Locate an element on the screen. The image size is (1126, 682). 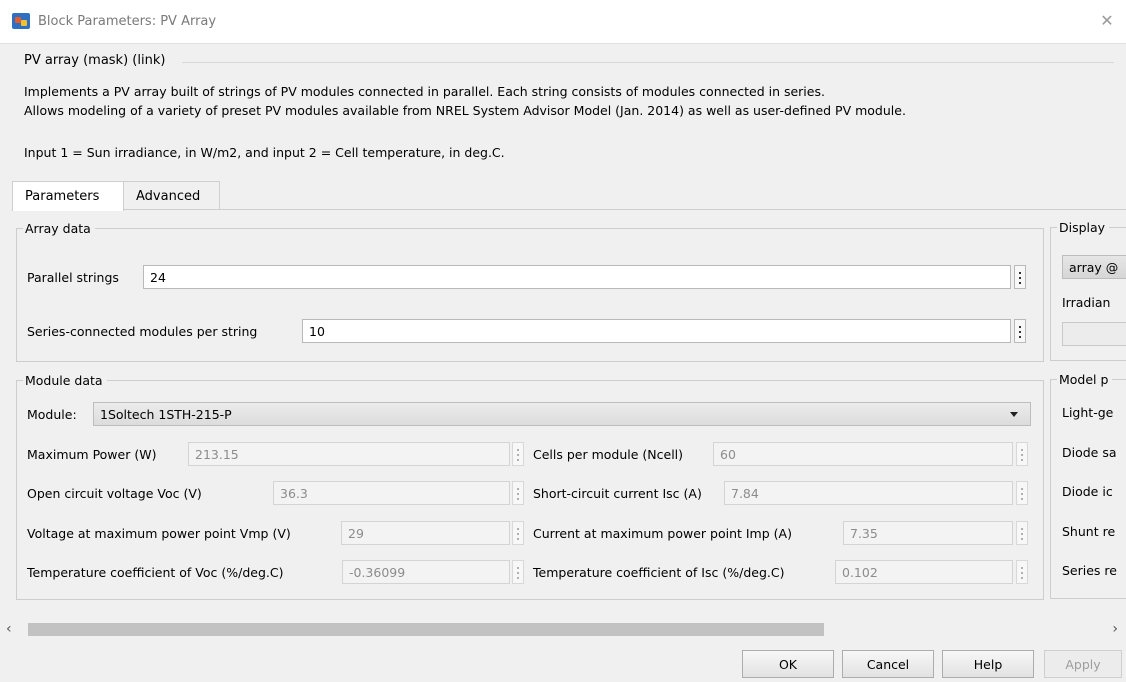
window-title: Block Parameters: PV Array is located at coordinates (127, 21).